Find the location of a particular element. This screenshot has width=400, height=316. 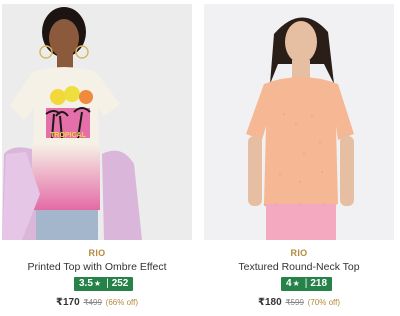

rating-count: 252 is located at coordinates (120, 283).